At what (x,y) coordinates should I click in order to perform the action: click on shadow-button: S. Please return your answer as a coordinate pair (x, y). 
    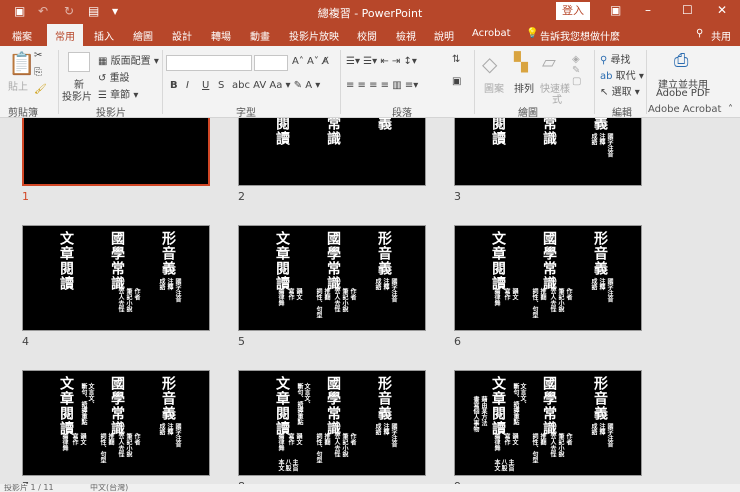
    Looking at the image, I should click on (221, 85).